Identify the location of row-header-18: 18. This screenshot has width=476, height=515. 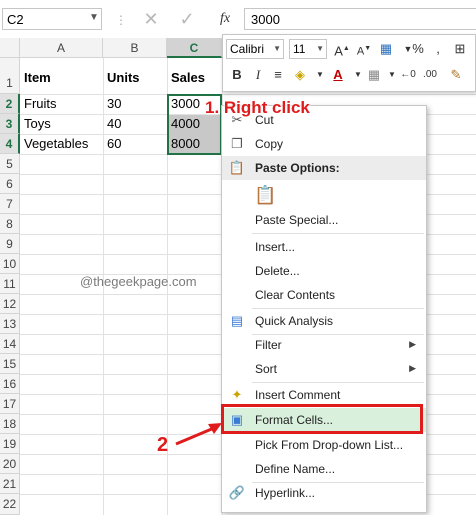
(10, 424).